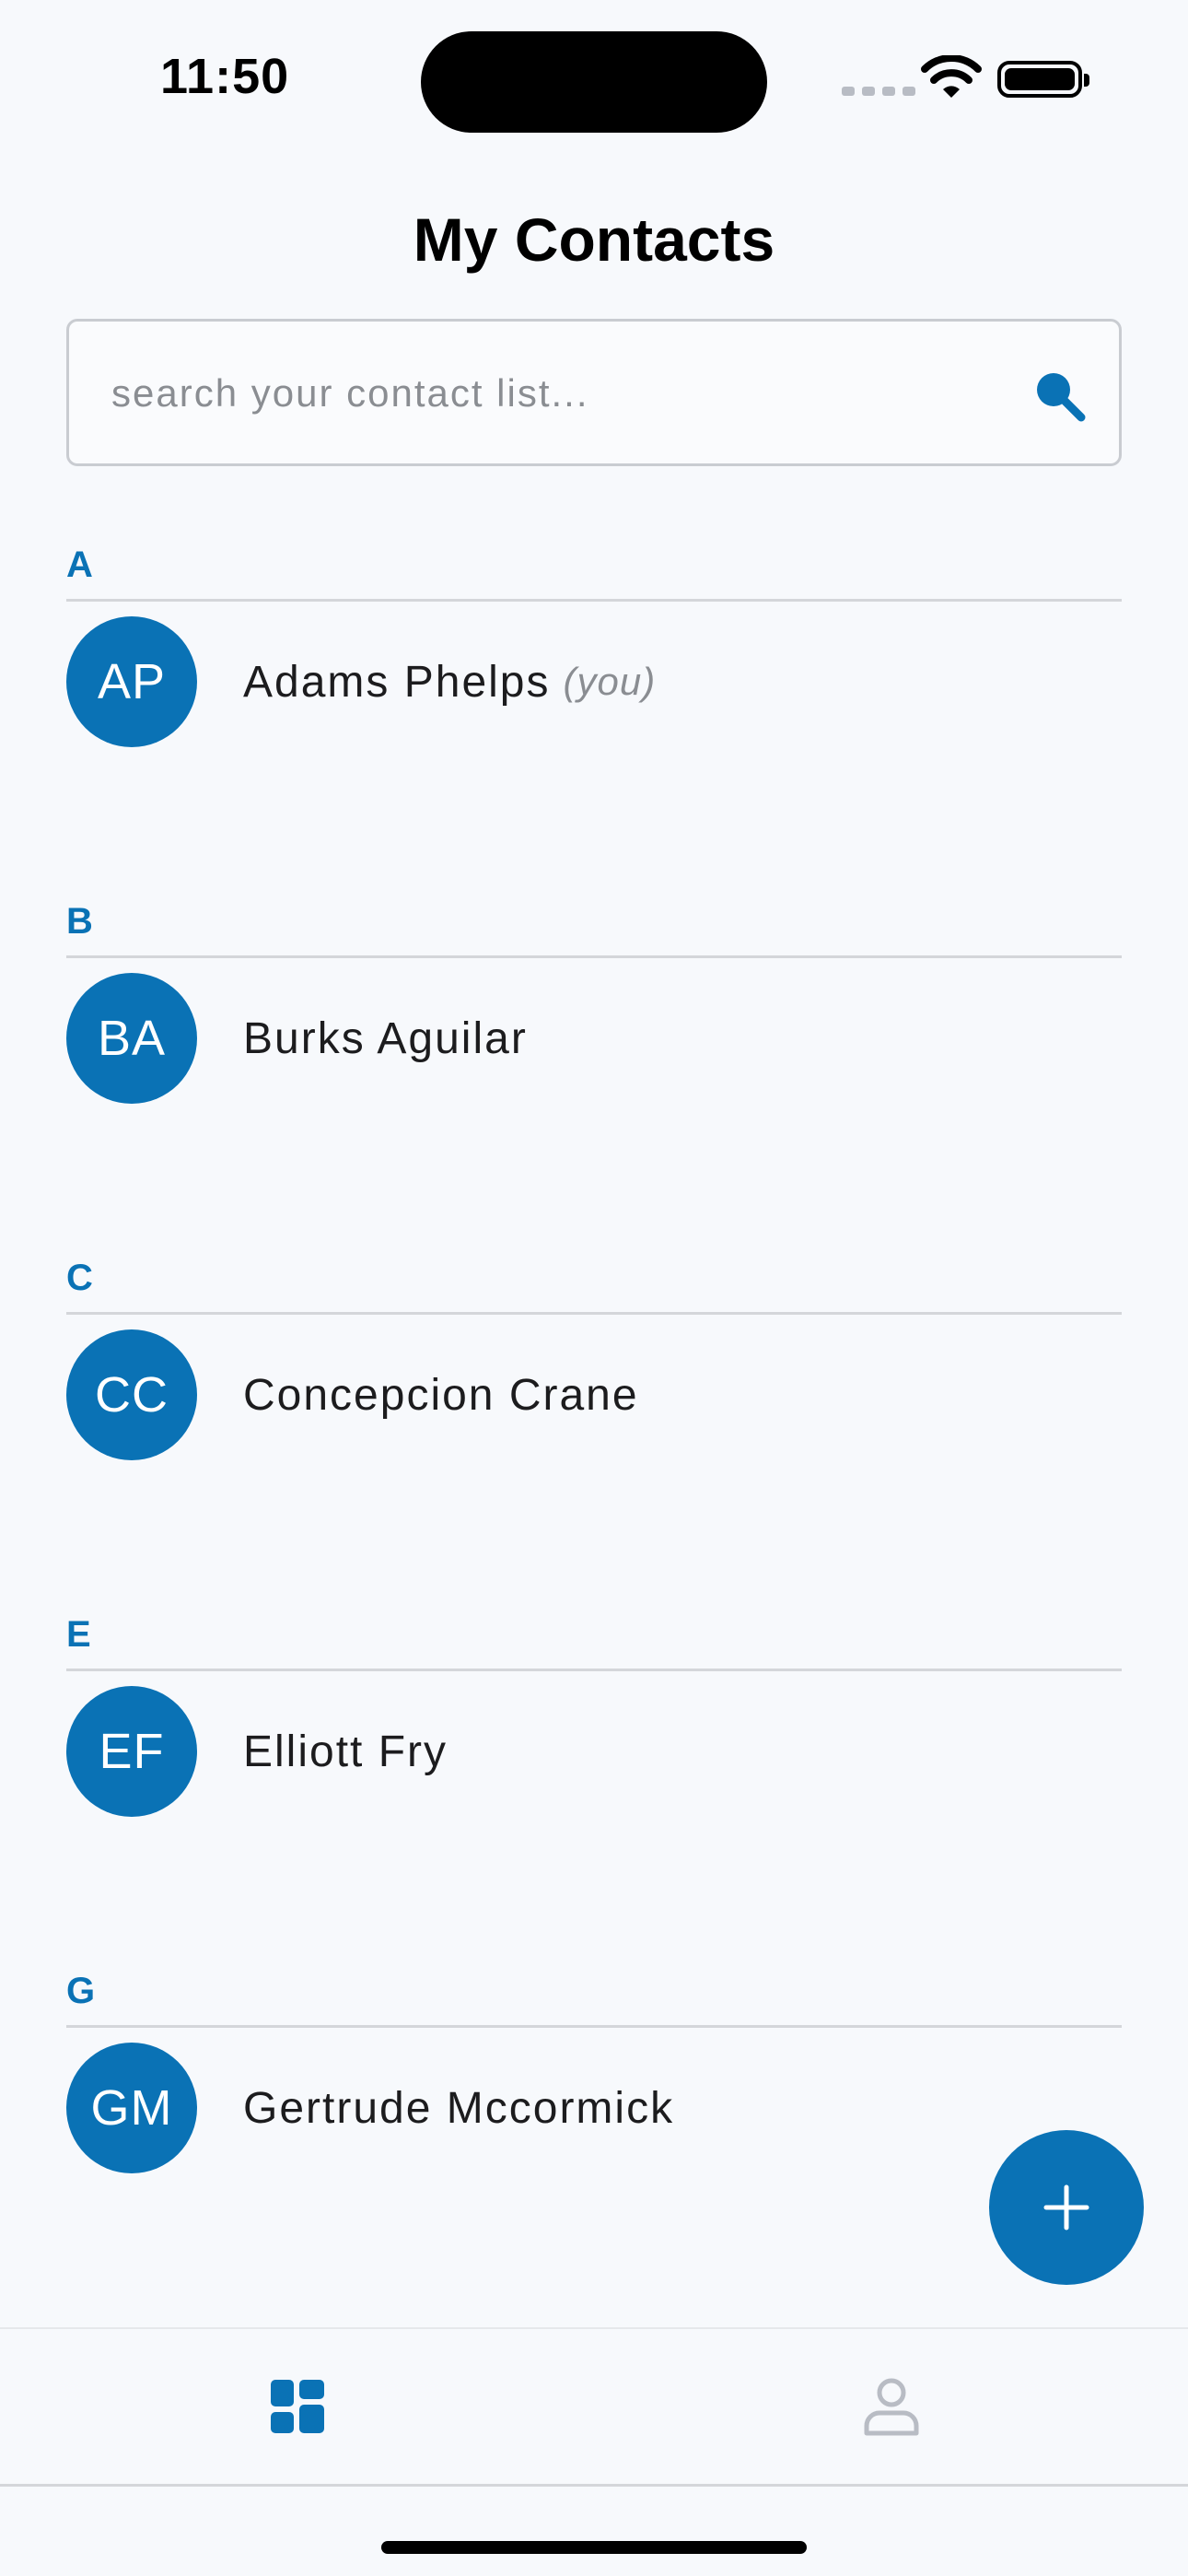 The height and width of the screenshot is (2576, 1188). I want to click on contact-name: Elliott Fry, so click(345, 1751).